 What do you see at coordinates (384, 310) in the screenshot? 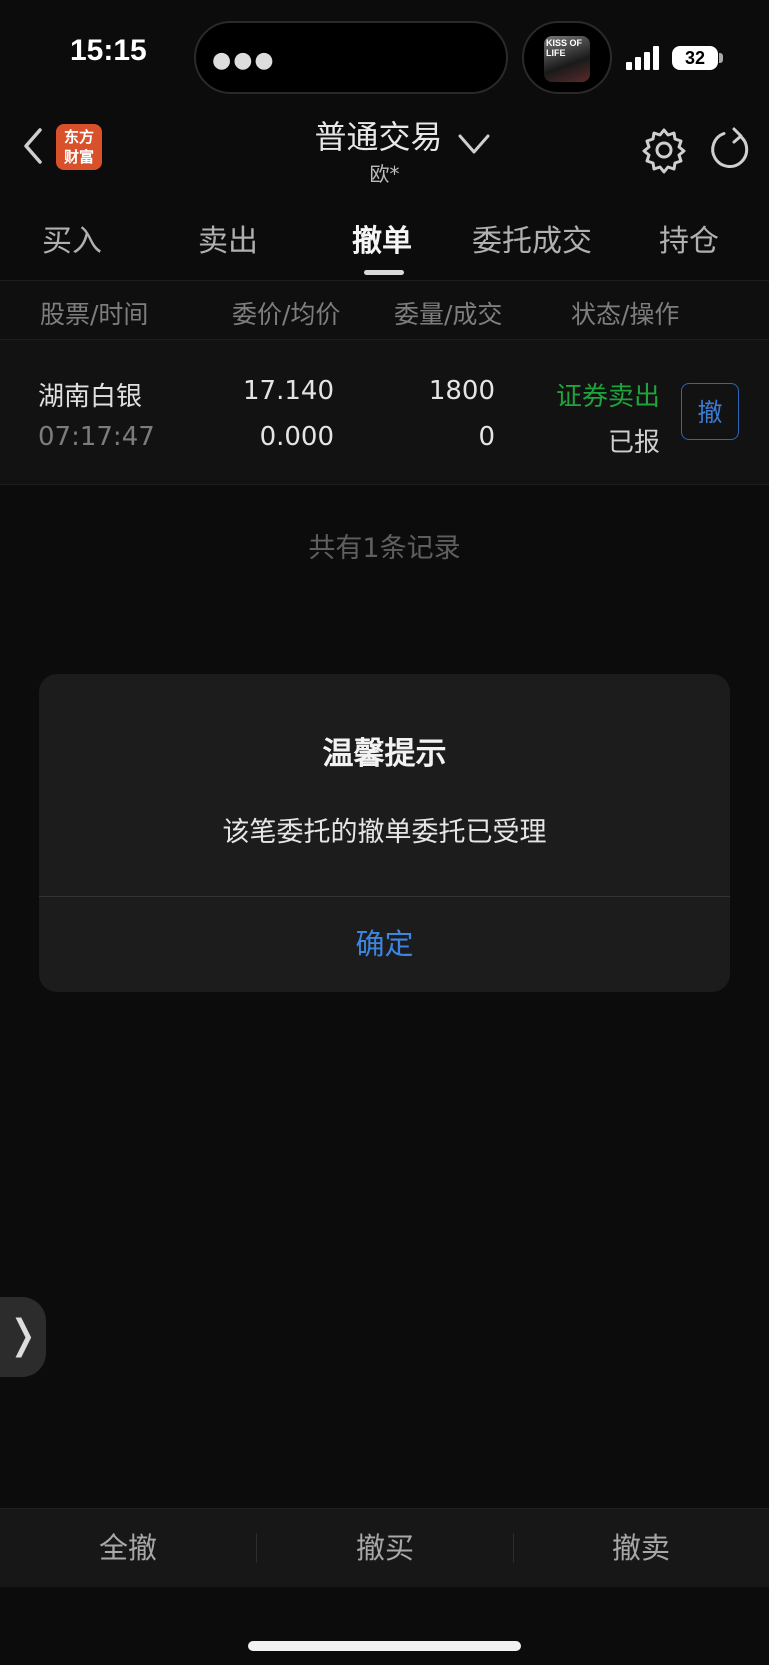
I see `column-headers: 股票/时间 委价/均价 委量/成交 状态/操作` at bounding box center [384, 310].